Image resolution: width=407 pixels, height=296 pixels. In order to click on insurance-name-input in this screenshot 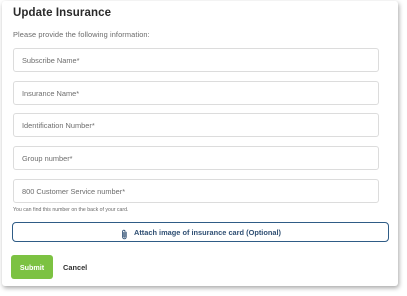, I will do `click(196, 93)`.